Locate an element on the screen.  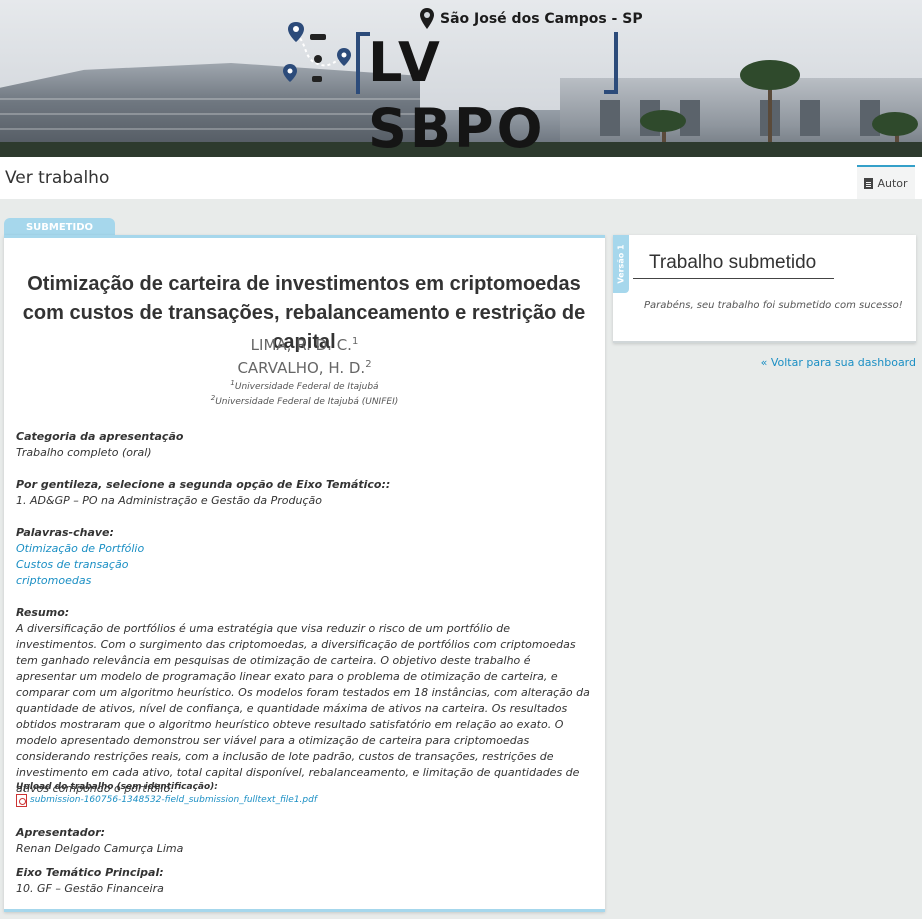
document-icon is located at coordinates (869, 183).